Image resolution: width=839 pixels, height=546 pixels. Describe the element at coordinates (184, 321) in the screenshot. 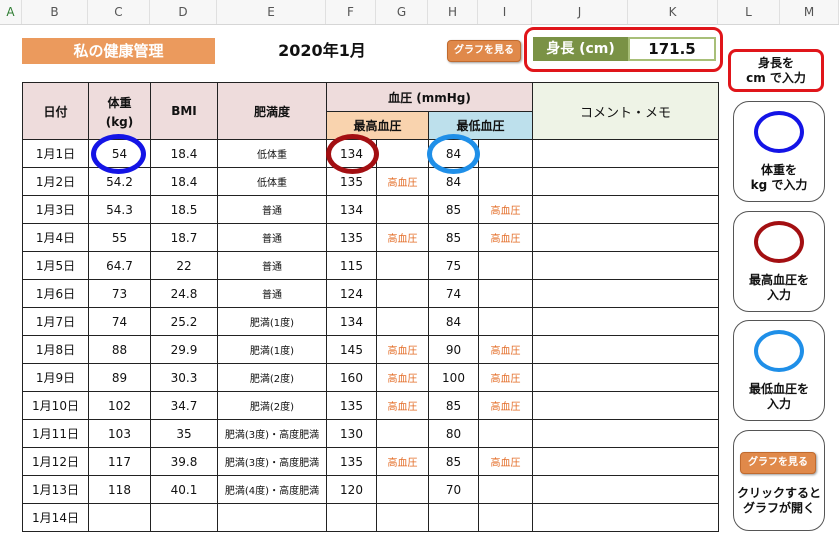

I see `bmi-cell: 25.2` at that location.